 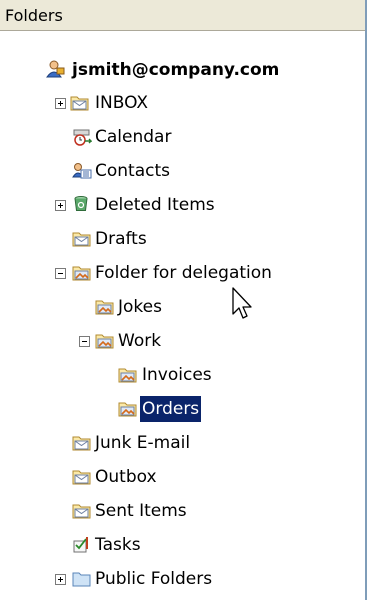 I want to click on recycle-bin-icon, so click(x=81, y=203).